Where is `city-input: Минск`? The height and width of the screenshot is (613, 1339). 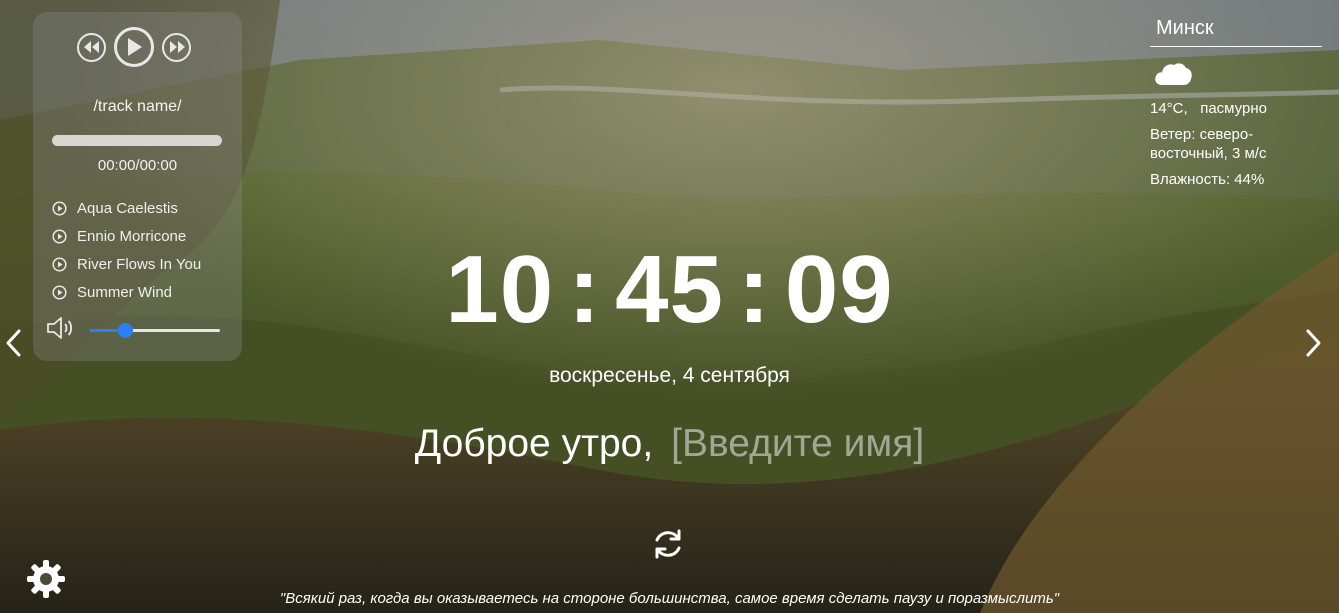 city-input: Минск is located at coordinates (1236, 30).